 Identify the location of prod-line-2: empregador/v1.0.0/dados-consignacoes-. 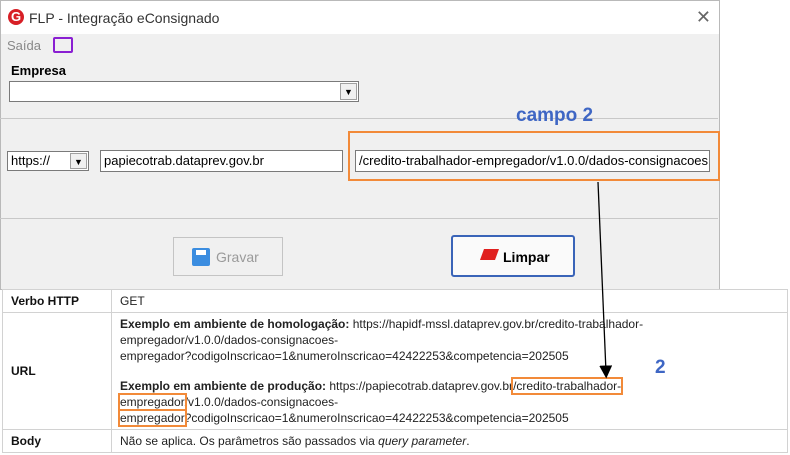
(448, 402).